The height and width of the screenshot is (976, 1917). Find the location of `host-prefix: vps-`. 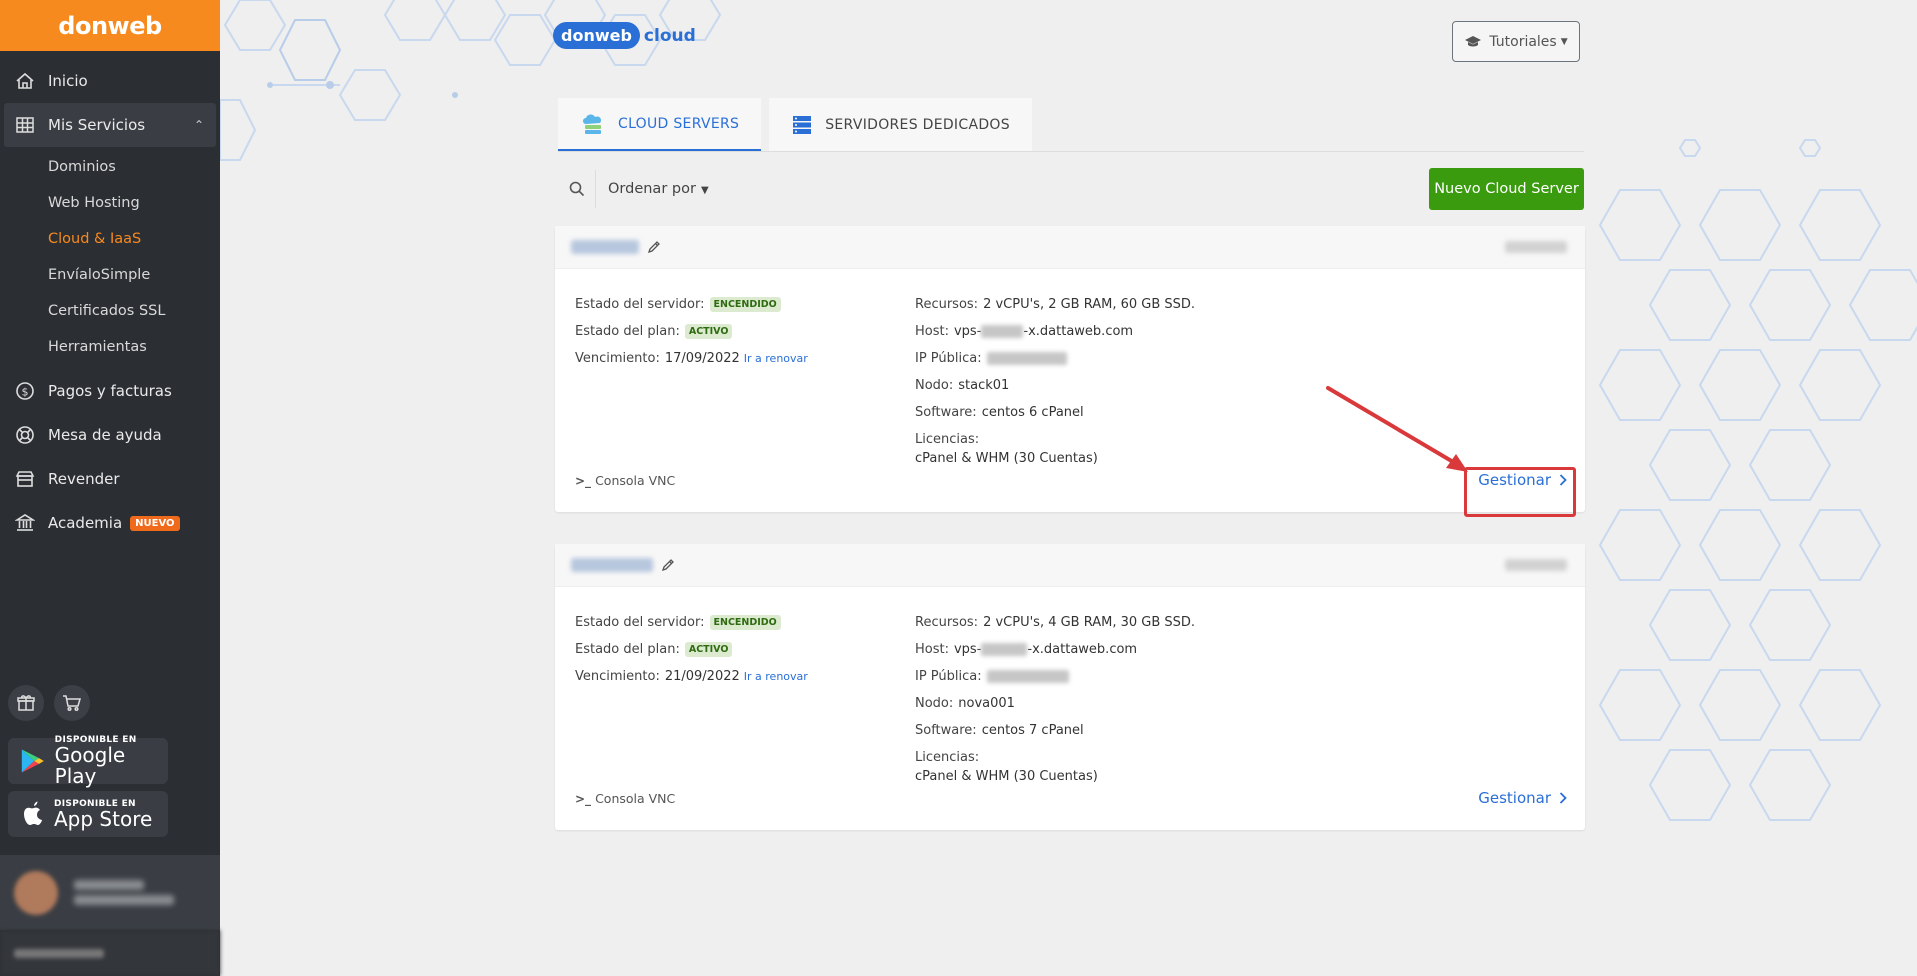

host-prefix: vps- is located at coordinates (967, 331).